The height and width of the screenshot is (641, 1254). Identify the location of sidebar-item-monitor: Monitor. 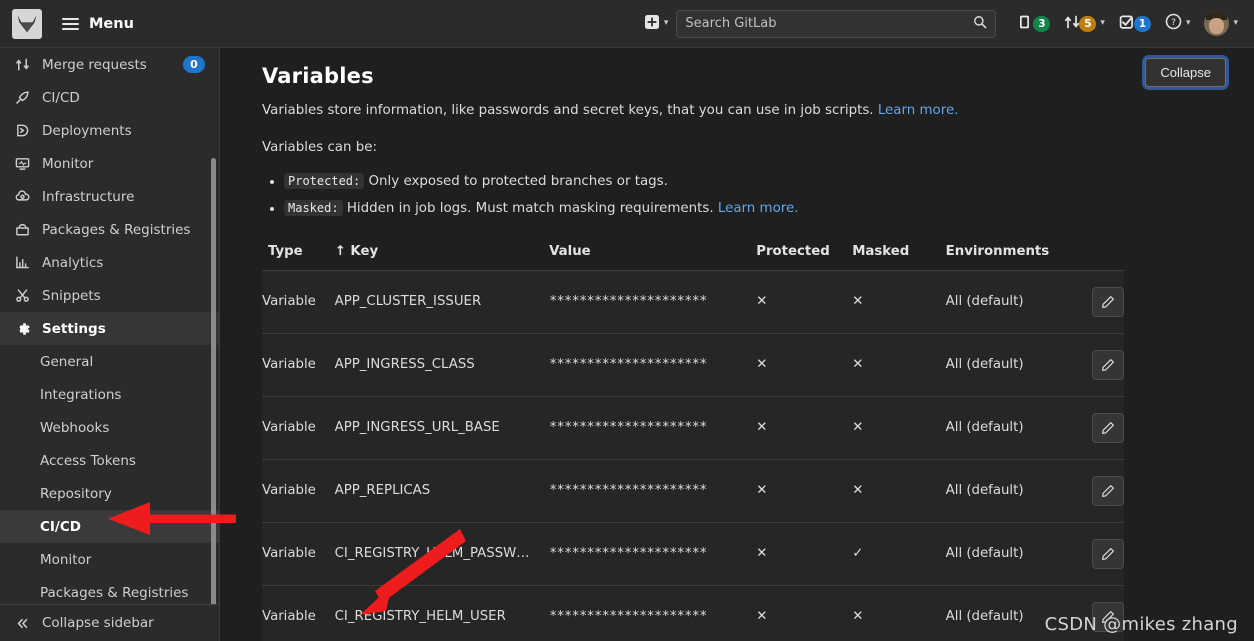
(109, 163).